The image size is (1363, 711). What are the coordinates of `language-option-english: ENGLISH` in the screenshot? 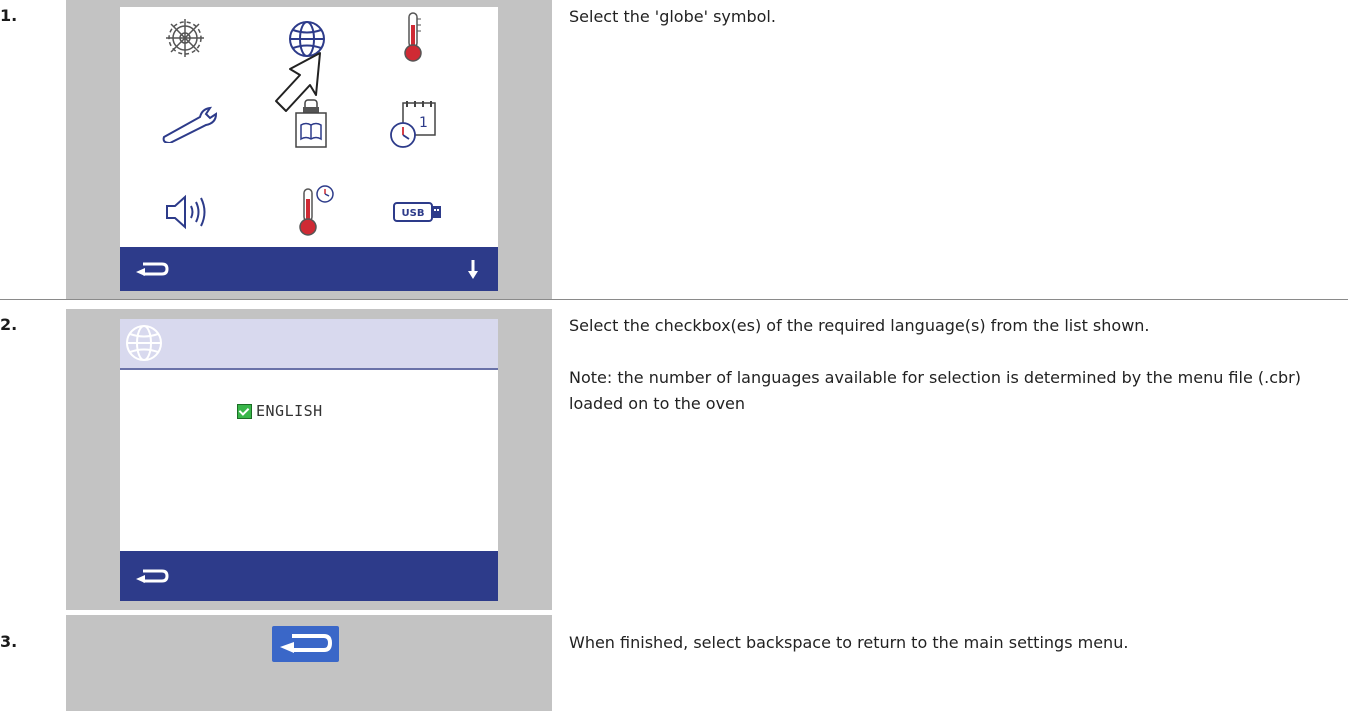 It's located at (280, 411).